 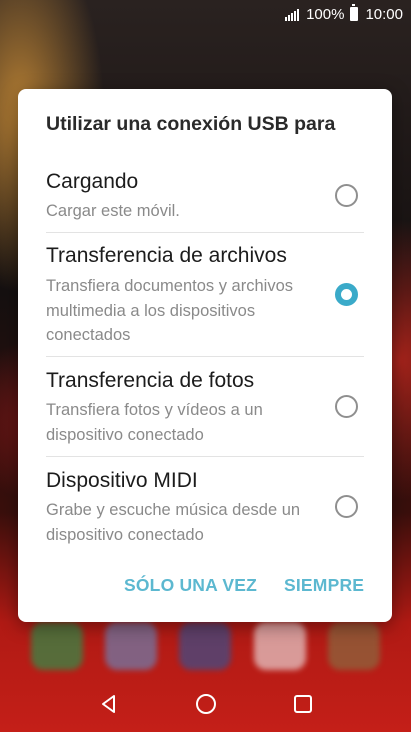 I want to click on recents-icon, so click(x=302, y=704).